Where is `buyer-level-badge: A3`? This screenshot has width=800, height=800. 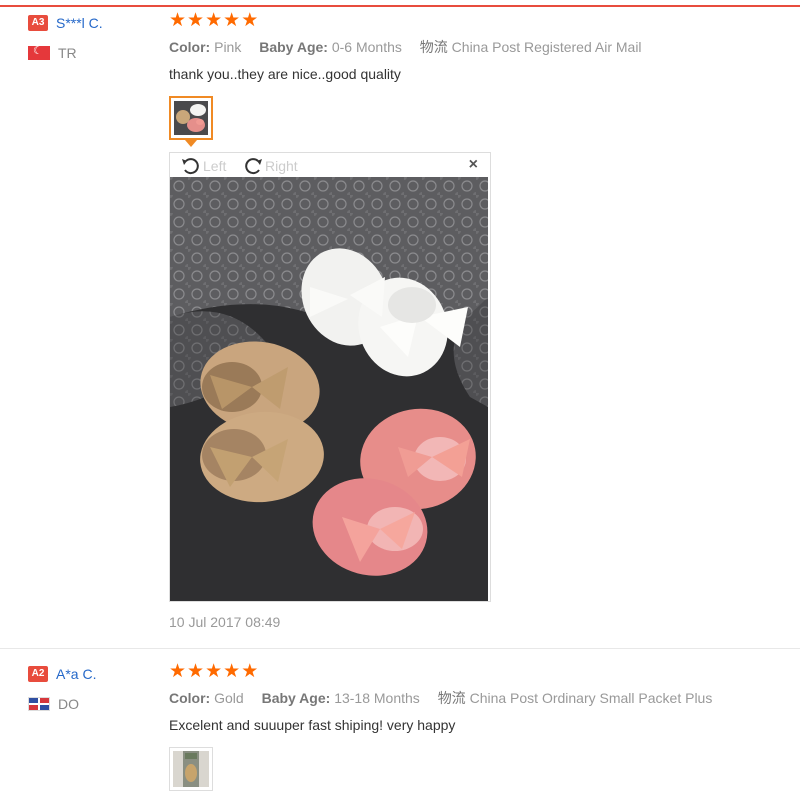
buyer-level-badge: A3 is located at coordinates (38, 23).